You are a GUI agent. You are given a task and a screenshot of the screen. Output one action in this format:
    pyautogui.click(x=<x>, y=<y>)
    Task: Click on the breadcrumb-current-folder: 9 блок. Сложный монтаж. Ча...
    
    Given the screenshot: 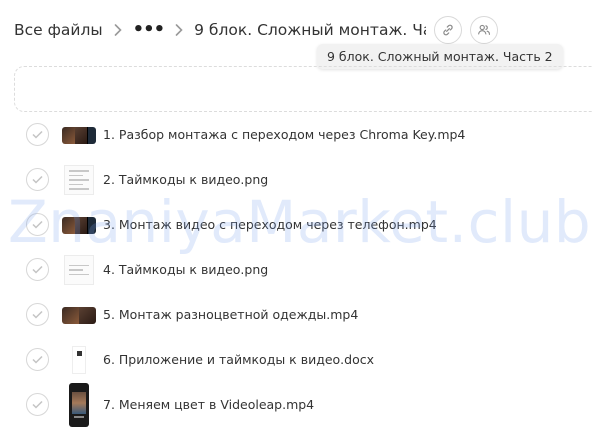 What is the action you would take?
    pyautogui.click(x=310, y=30)
    